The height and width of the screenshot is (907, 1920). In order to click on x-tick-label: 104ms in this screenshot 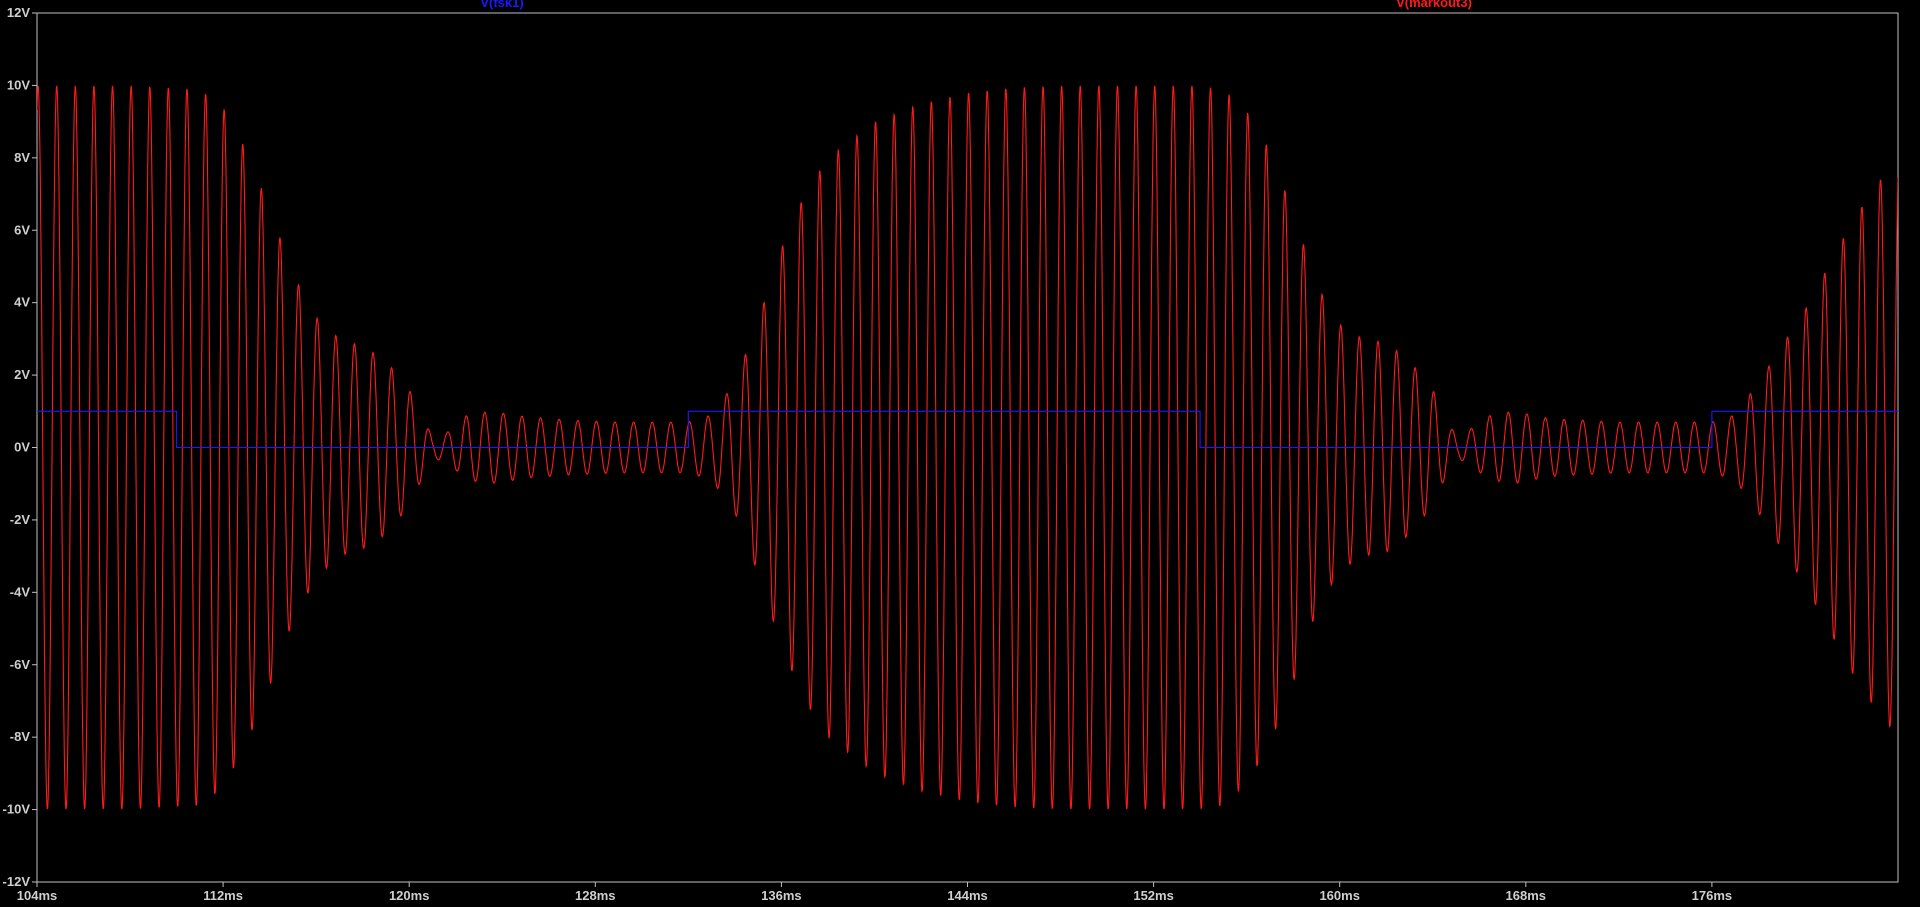, I will do `click(37, 895)`.